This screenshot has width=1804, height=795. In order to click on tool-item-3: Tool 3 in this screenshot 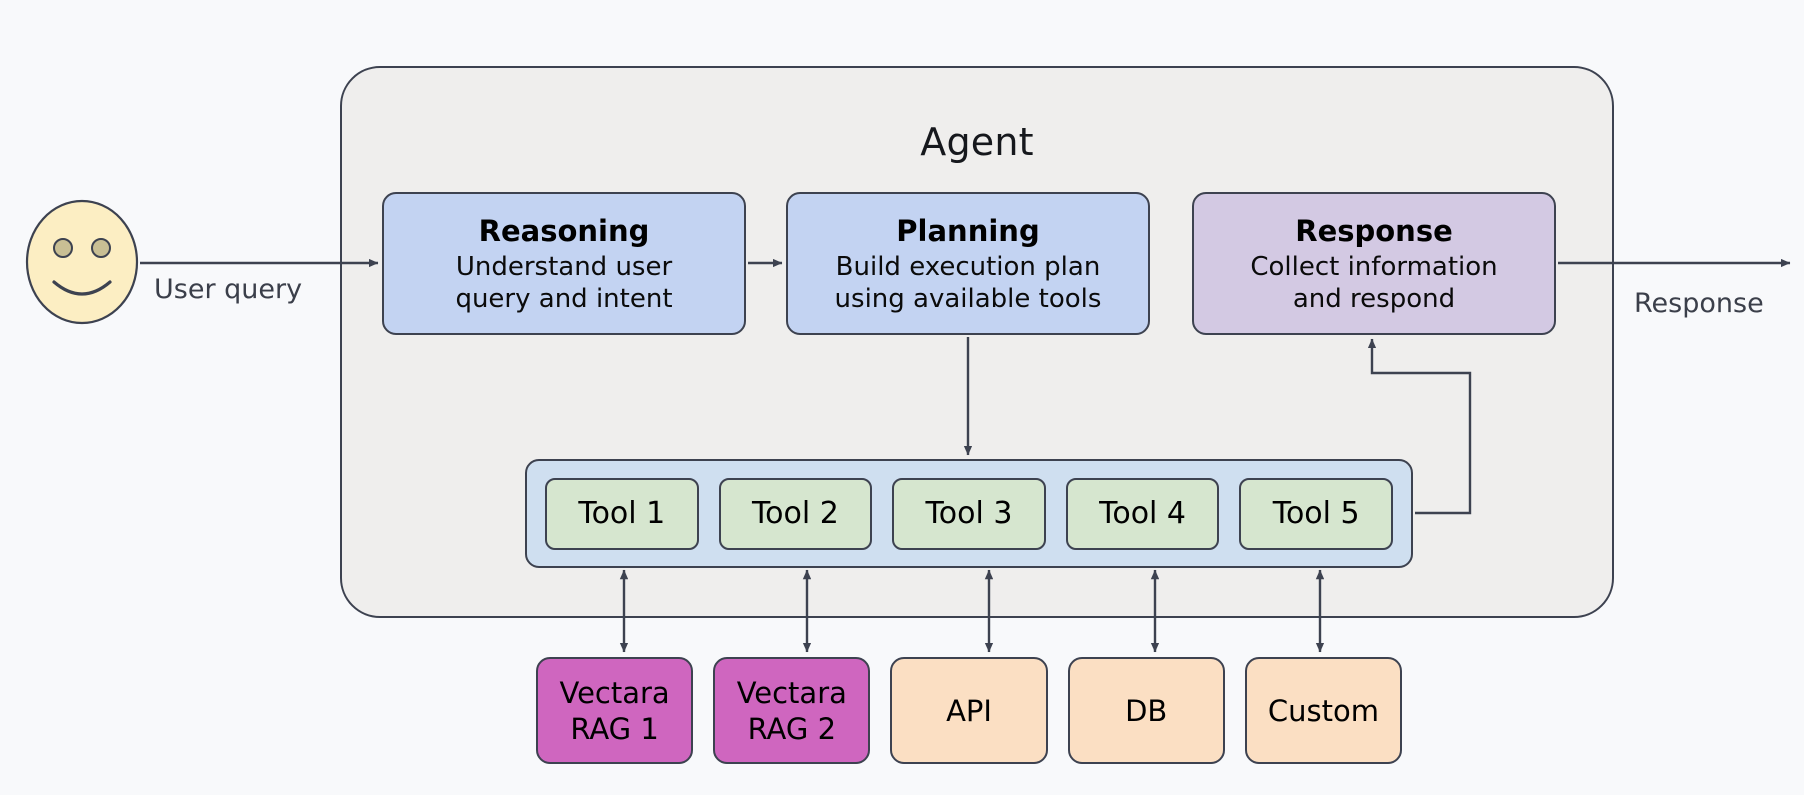, I will do `click(969, 513)`.